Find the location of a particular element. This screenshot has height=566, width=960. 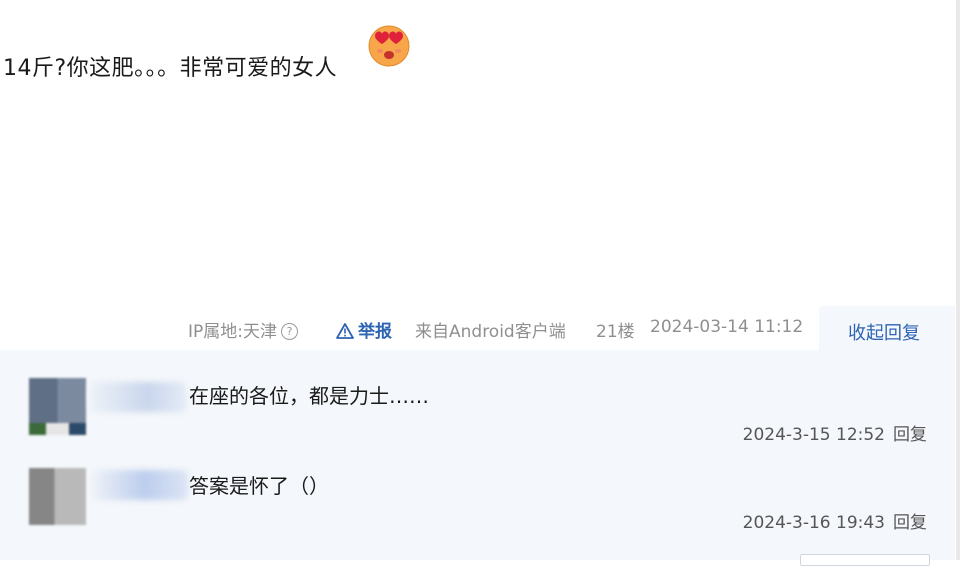

report-link: 举报 is located at coordinates (364, 329).